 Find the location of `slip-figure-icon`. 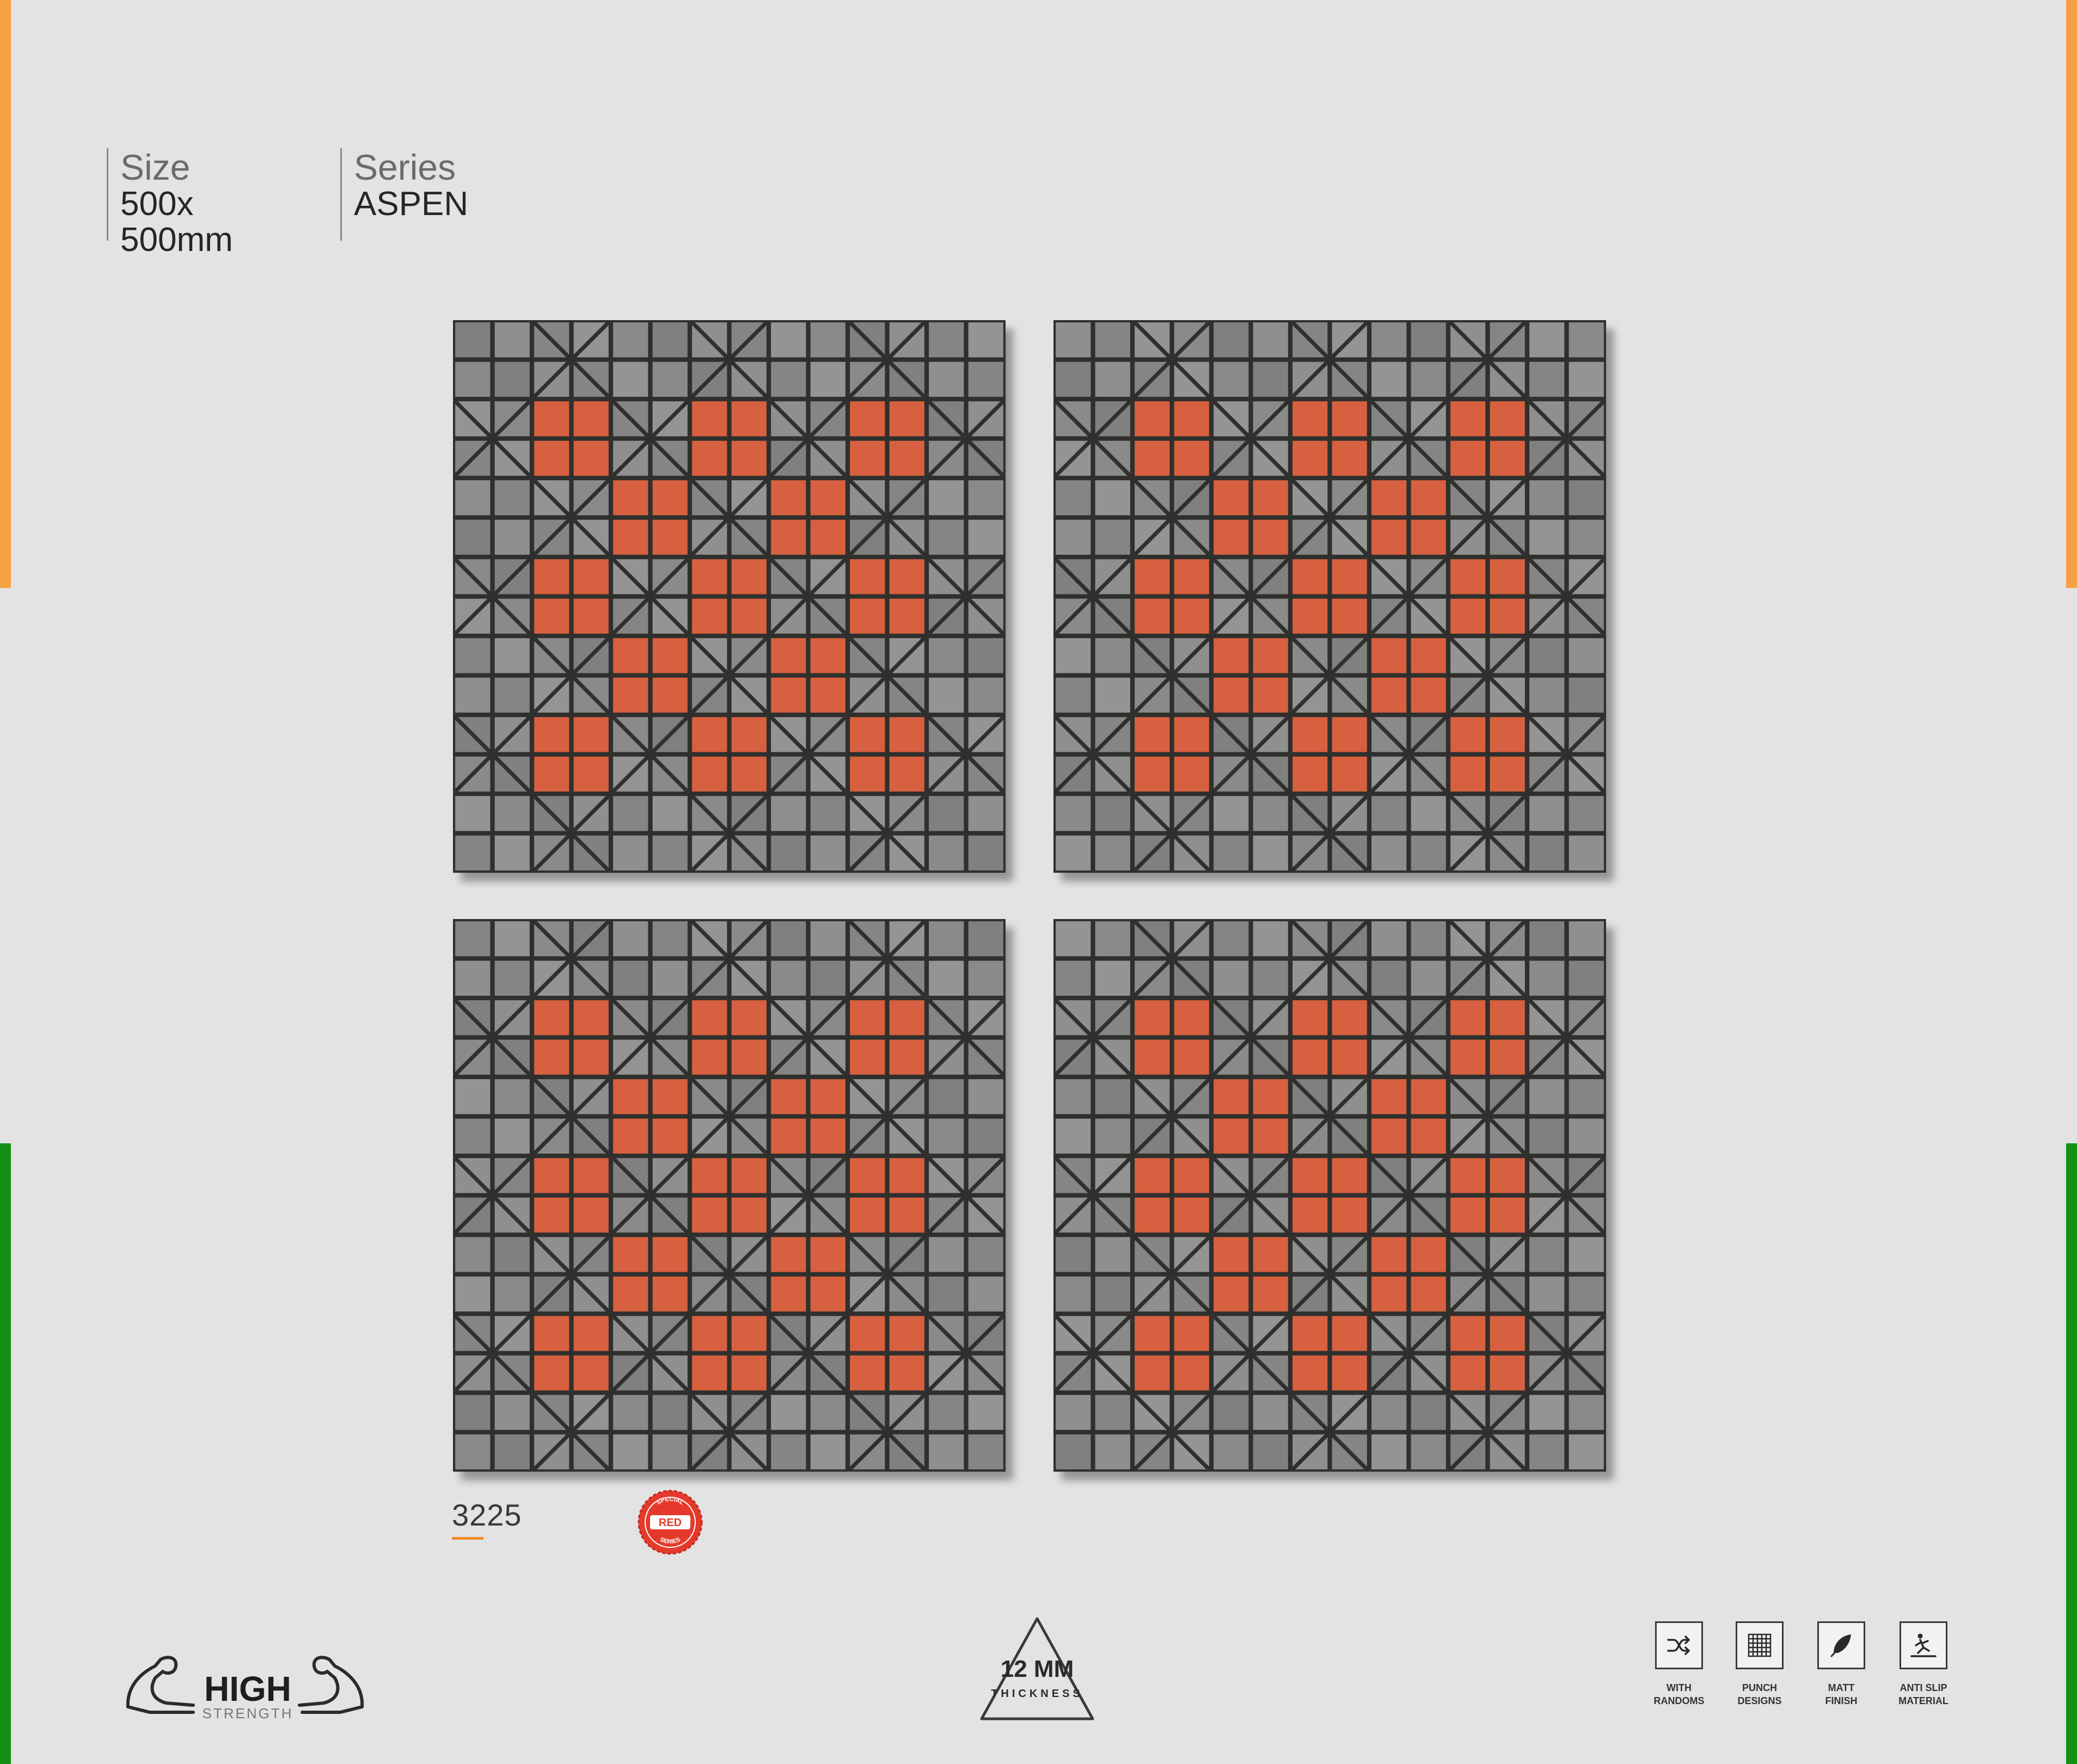

slip-figure-icon is located at coordinates (1924, 1645).